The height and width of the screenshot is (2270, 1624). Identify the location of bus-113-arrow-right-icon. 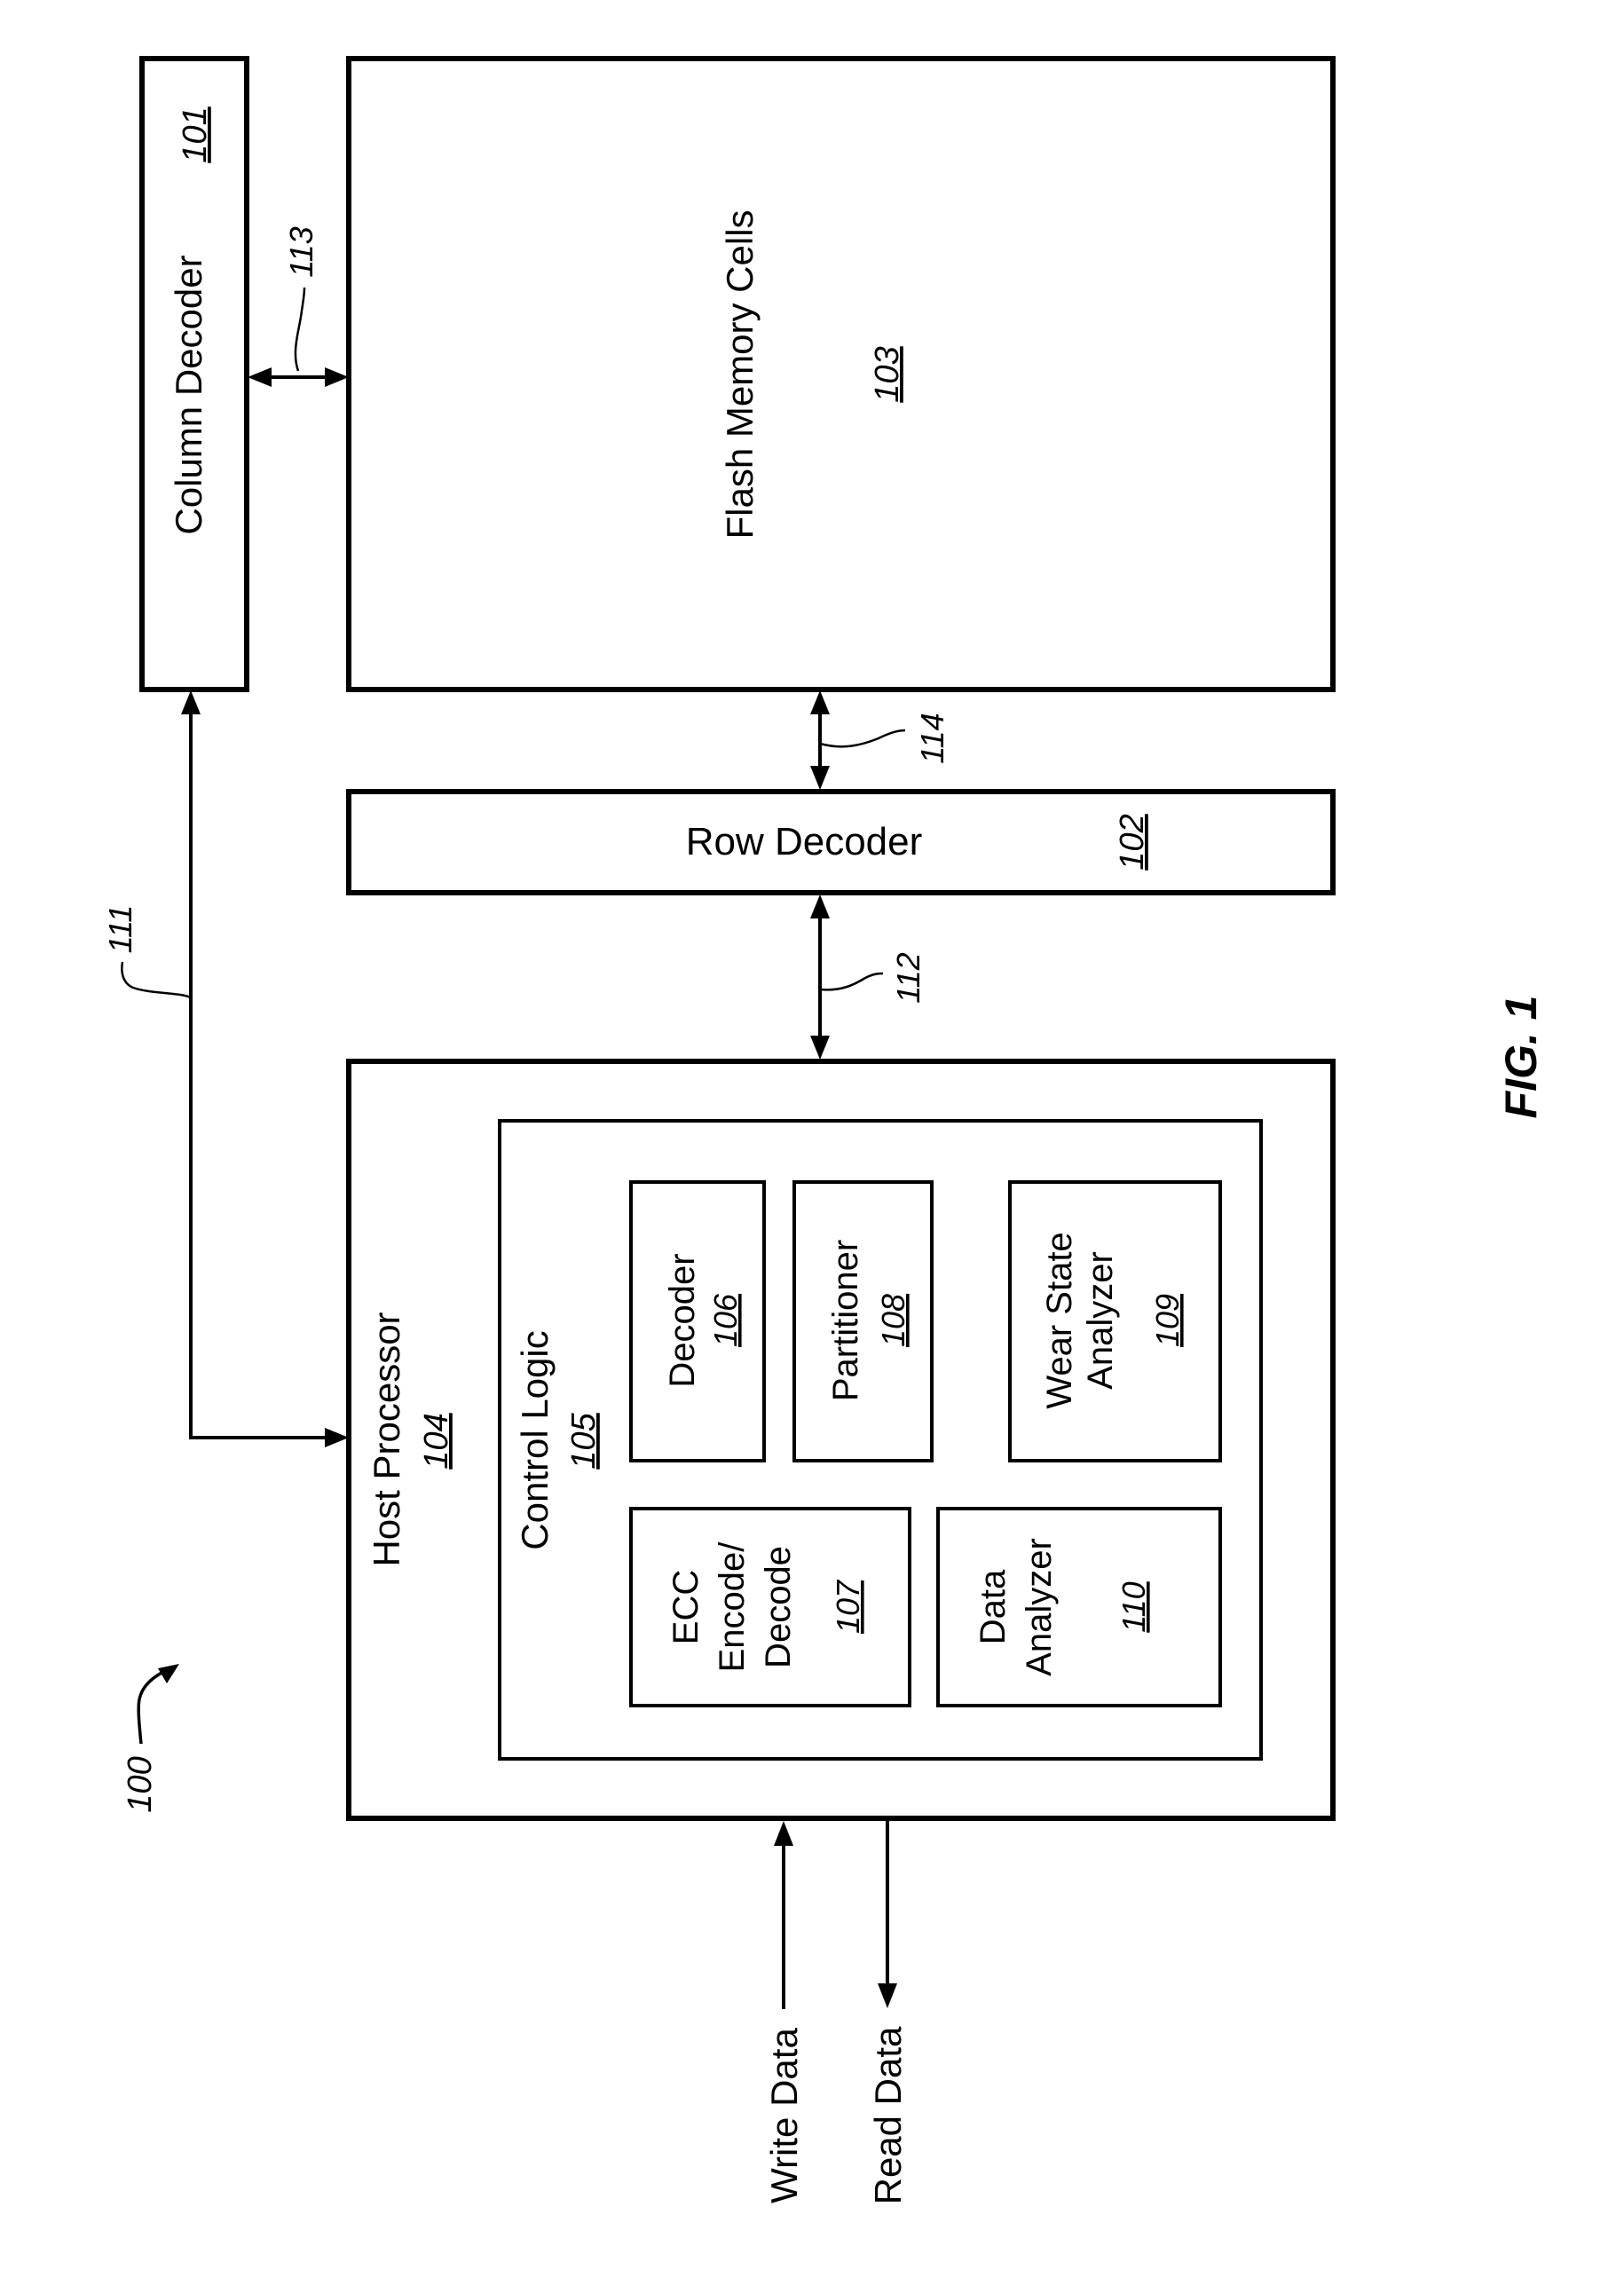
(337, 377).